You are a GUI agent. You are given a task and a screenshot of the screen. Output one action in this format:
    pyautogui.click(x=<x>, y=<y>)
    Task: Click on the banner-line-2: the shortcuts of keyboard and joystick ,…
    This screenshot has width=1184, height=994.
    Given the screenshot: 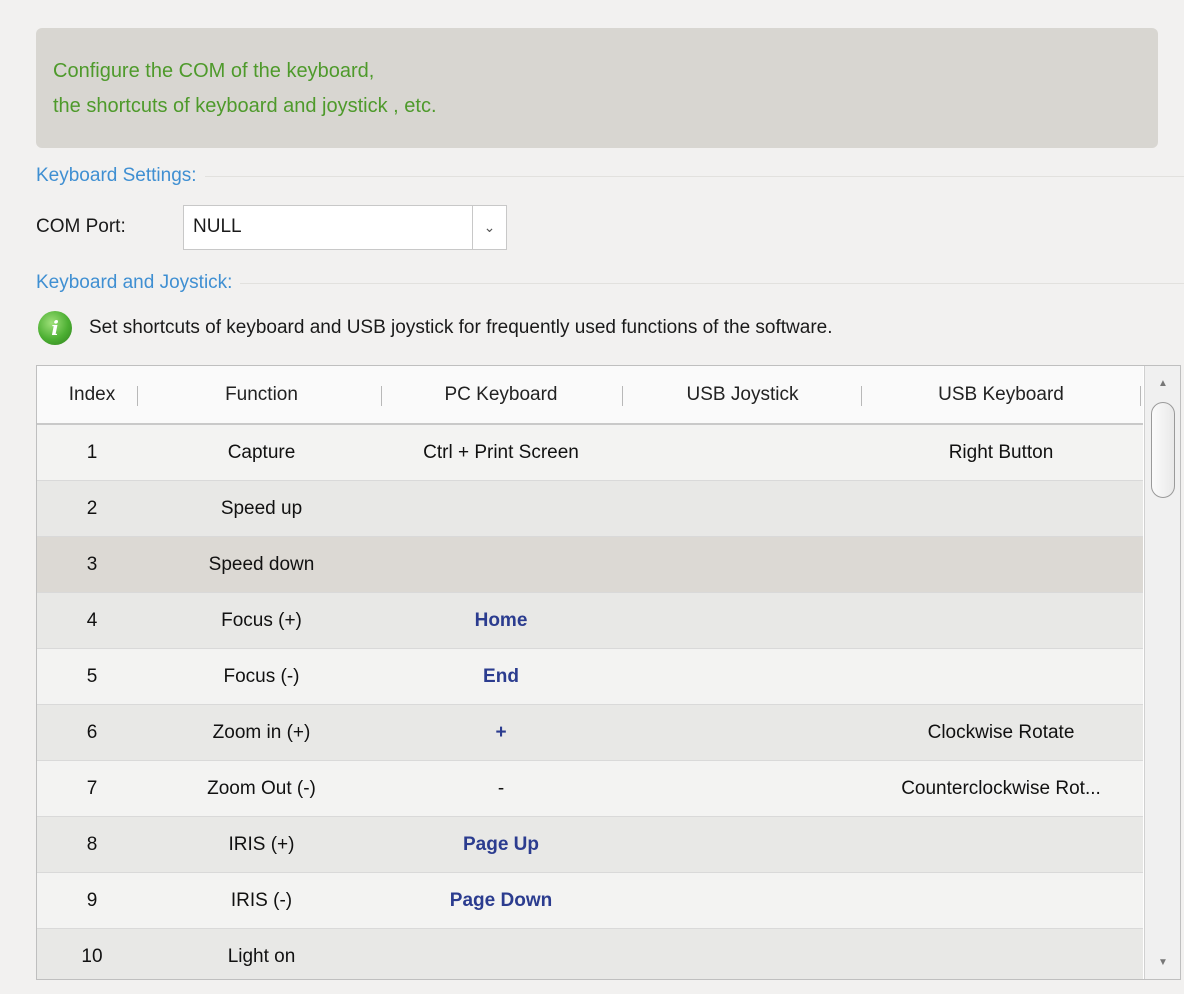 What is the action you would take?
    pyautogui.click(x=245, y=106)
    